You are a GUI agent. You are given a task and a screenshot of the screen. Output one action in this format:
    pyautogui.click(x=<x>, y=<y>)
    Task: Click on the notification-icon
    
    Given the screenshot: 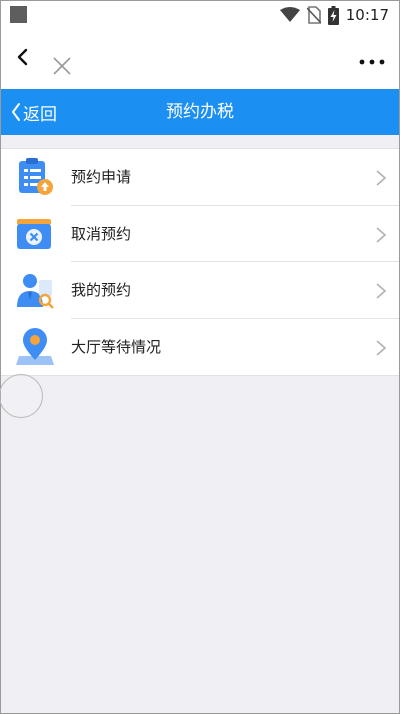 What is the action you would take?
    pyautogui.click(x=18, y=14)
    